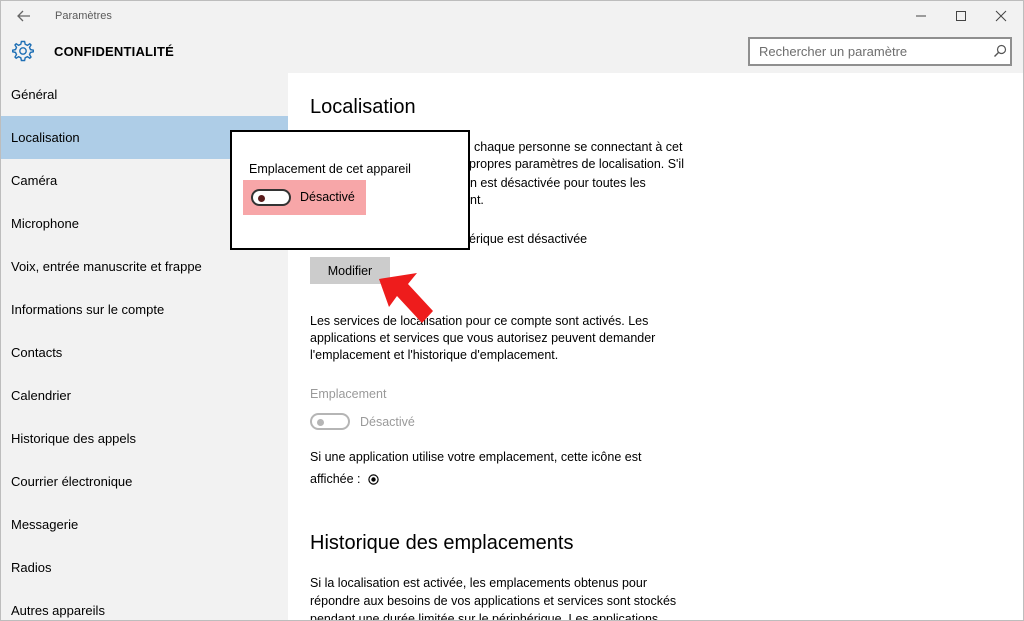 The image size is (1024, 621). What do you see at coordinates (387, 422) in the screenshot?
I see `location-toggle-state: Désactivé` at bounding box center [387, 422].